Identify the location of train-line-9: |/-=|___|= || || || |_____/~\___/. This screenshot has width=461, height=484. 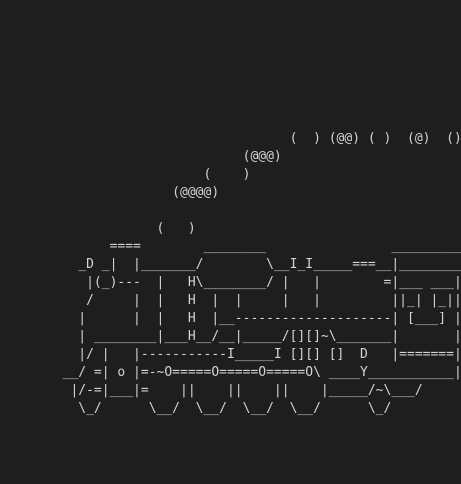
(211, 390).